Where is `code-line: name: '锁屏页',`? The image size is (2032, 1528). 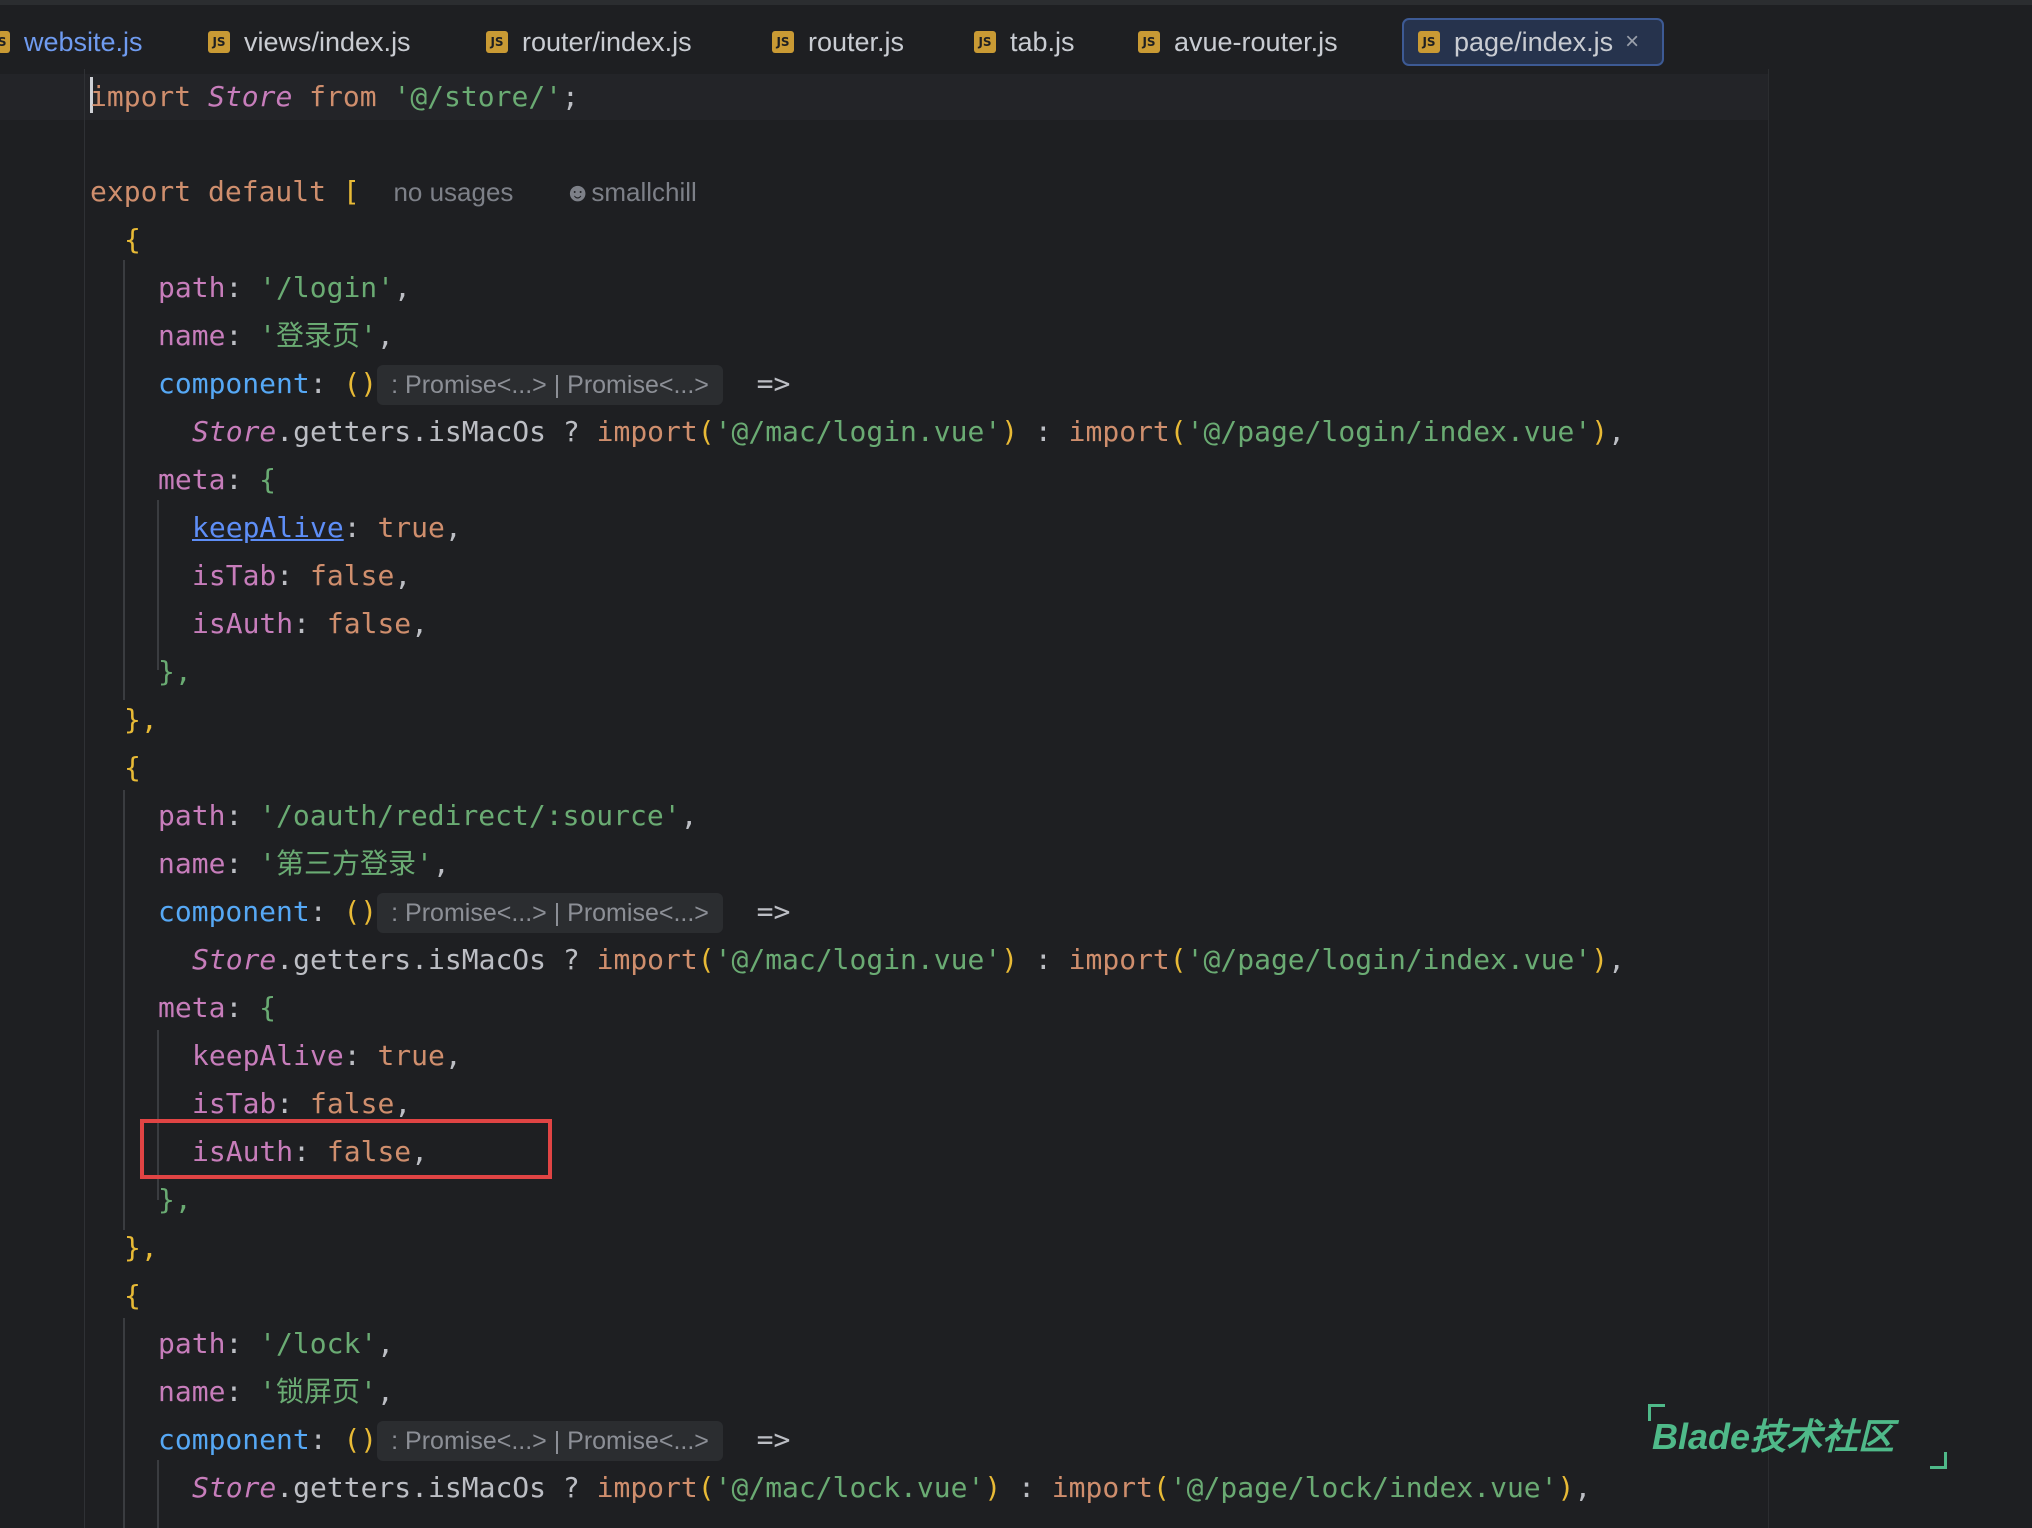
code-line: name: '锁屏页', is located at coordinates (276, 1392).